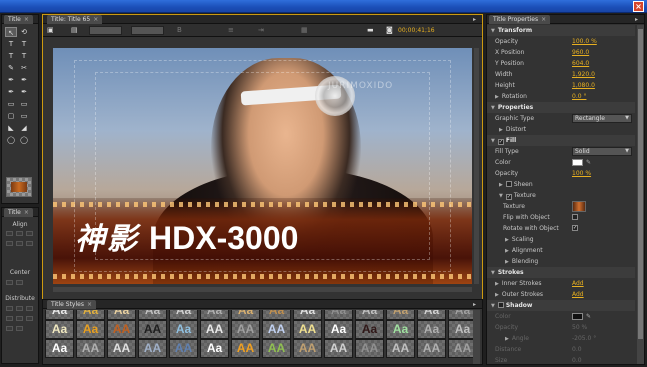 This screenshot has height=367, width=647. Describe the element at coordinates (561, 74) in the screenshot. I see `property-width: Width 1,920.0` at that location.